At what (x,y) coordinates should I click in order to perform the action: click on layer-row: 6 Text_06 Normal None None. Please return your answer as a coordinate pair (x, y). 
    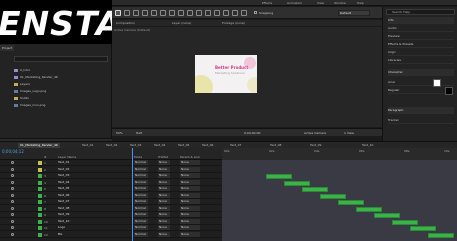
    Looking at the image, I should click on (111, 195).